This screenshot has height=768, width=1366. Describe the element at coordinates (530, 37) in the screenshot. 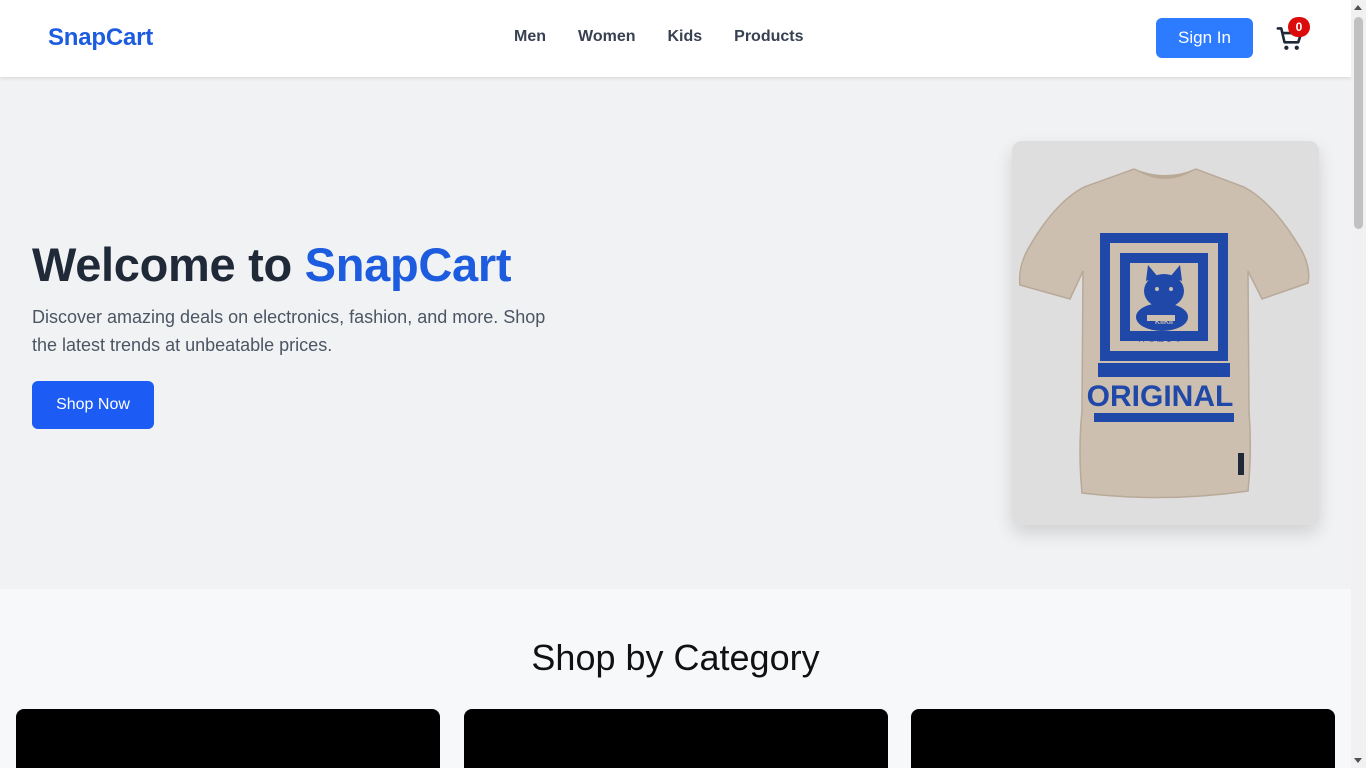

I see `nav-link-men: Men` at that location.